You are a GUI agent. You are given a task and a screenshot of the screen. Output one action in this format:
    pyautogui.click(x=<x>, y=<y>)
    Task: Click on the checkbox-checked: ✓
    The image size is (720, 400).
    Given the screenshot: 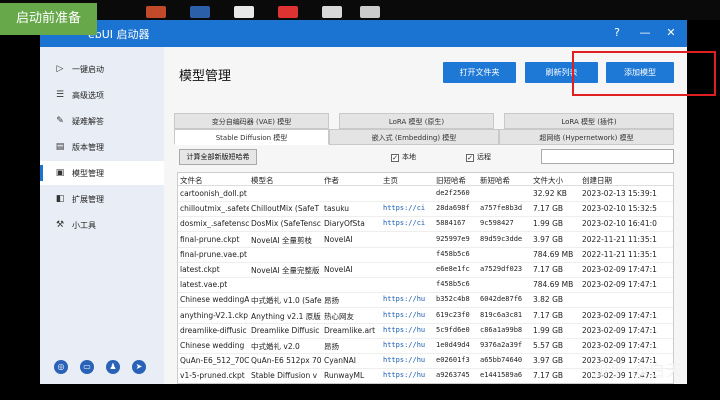 What is the action you would take?
    pyautogui.click(x=470, y=158)
    